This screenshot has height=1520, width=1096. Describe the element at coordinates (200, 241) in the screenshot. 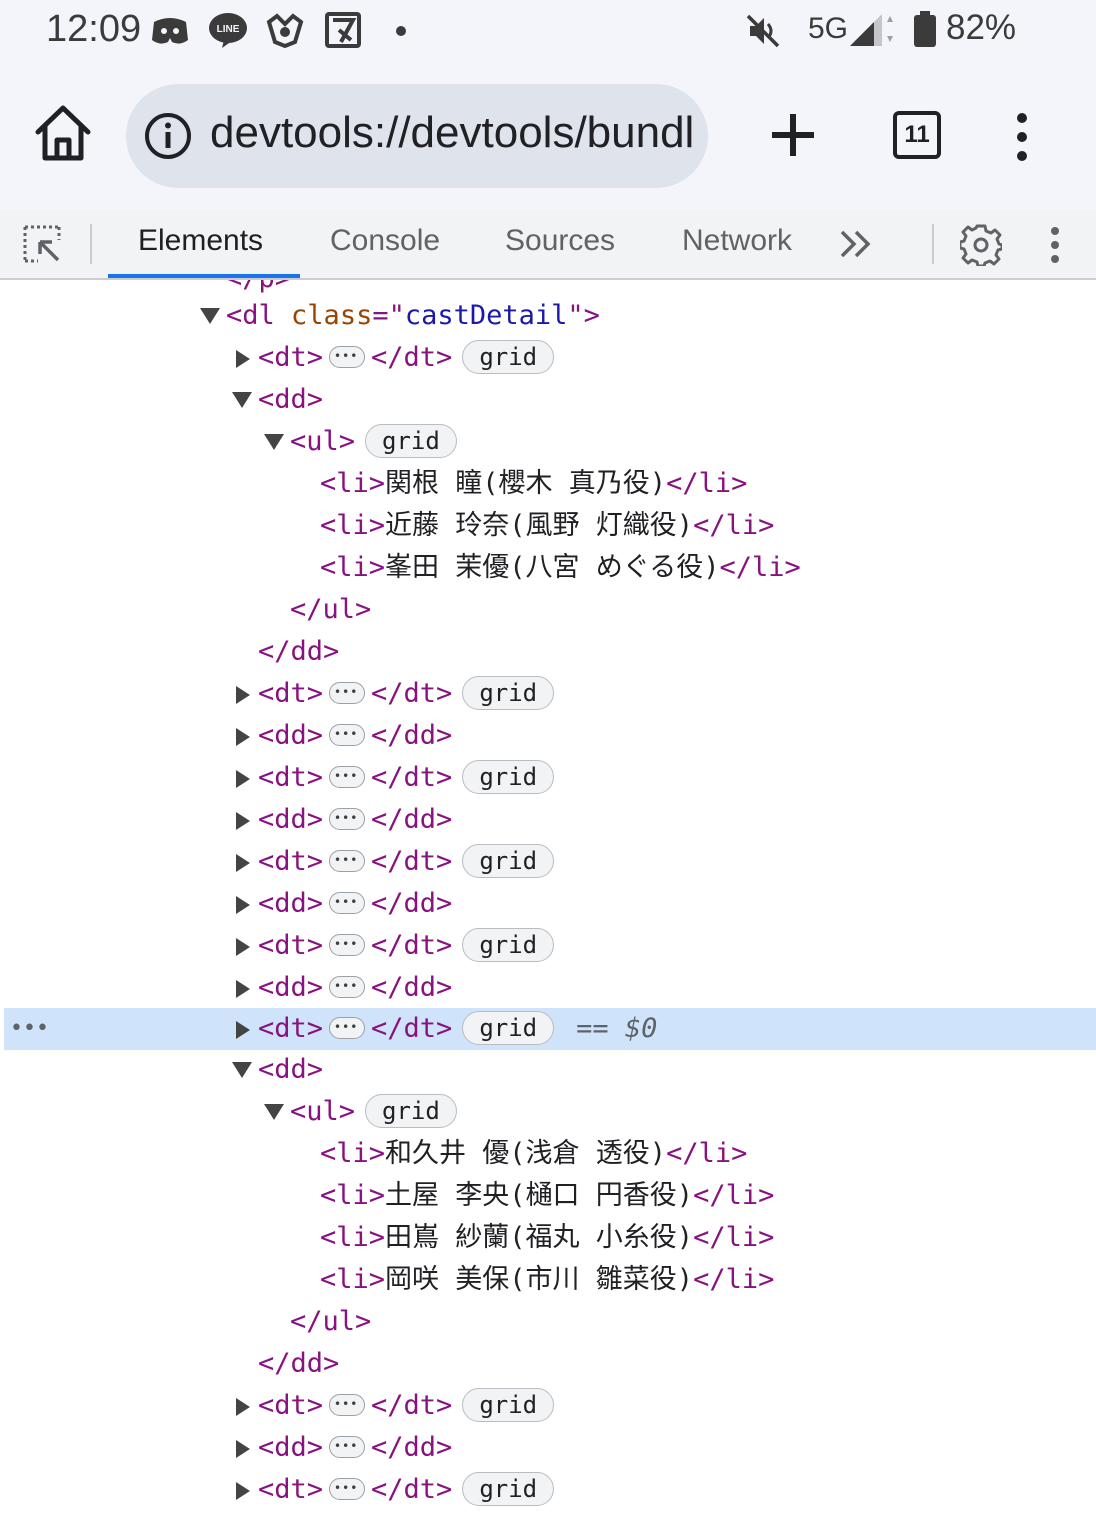

I see `tab-elements: Elements` at that location.